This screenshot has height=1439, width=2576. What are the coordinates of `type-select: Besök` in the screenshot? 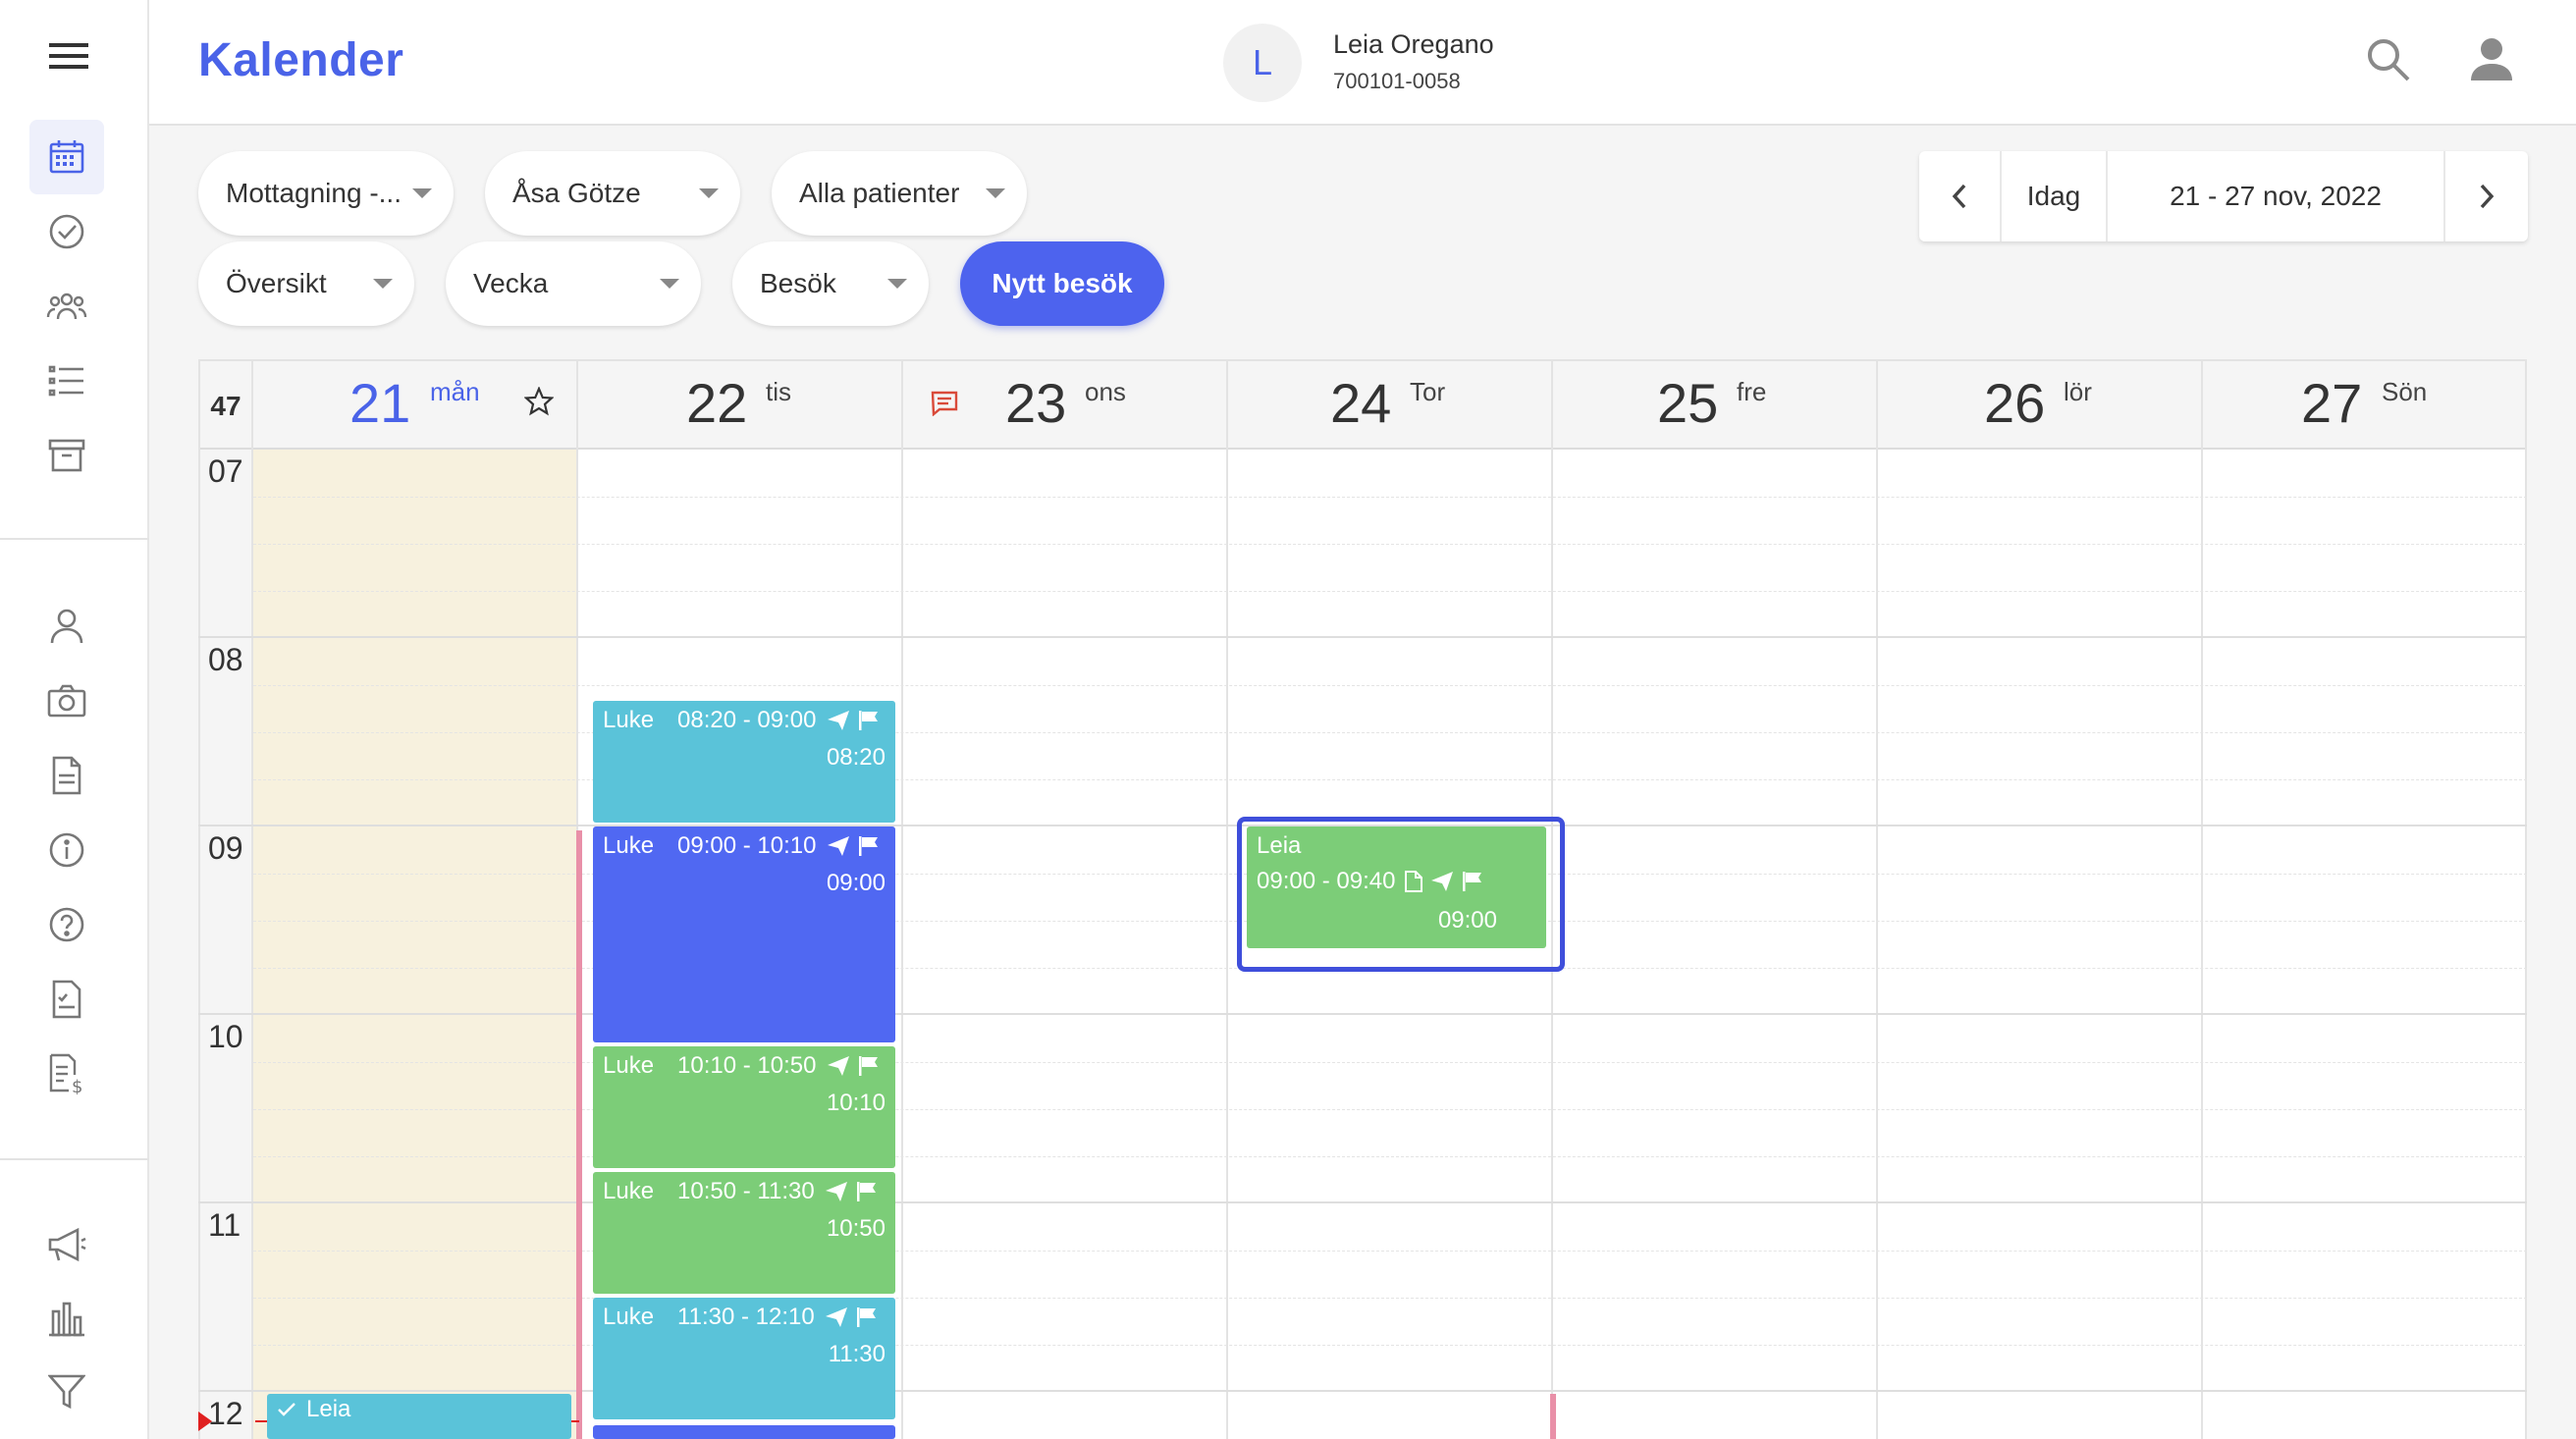 It's located at (830, 283).